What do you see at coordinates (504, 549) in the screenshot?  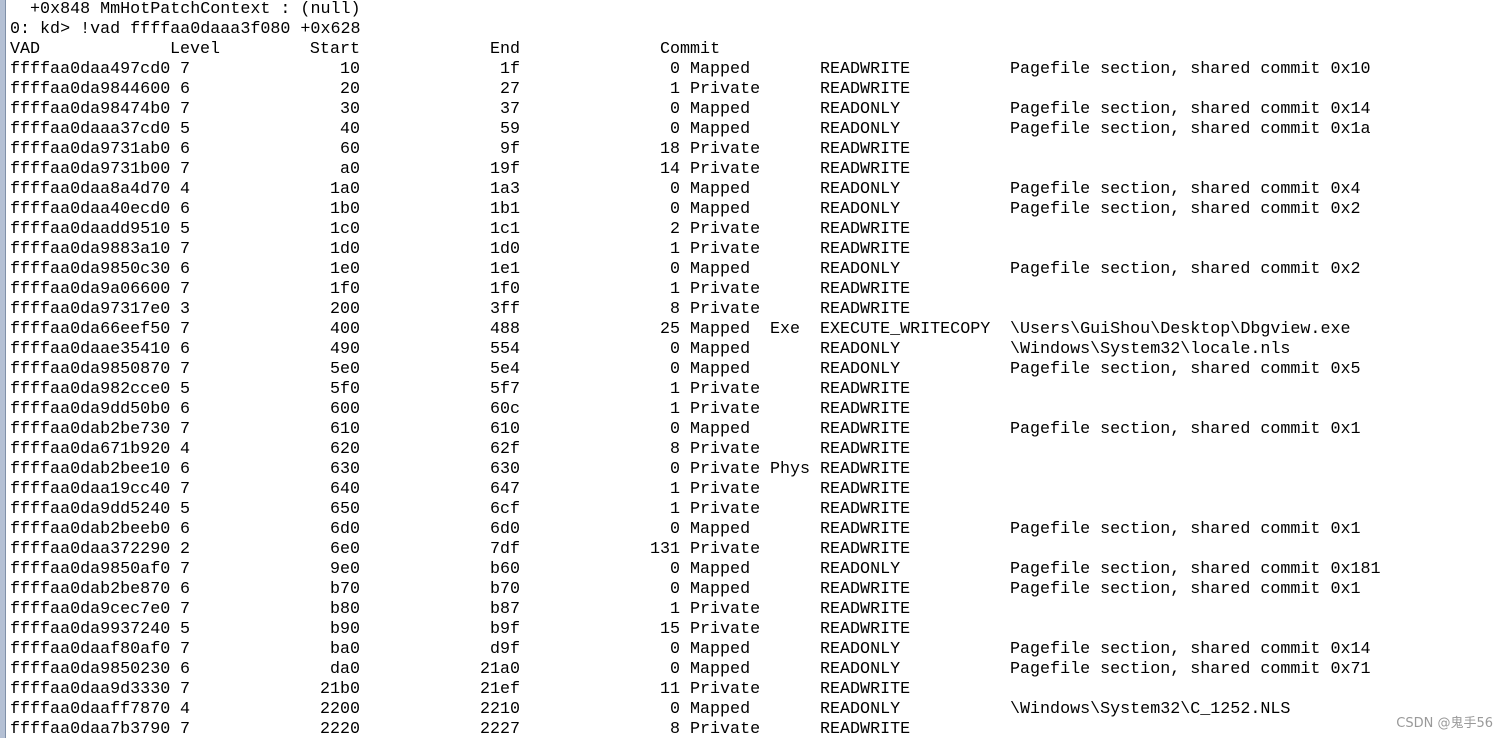 I see `cell-end: 7df` at bounding box center [504, 549].